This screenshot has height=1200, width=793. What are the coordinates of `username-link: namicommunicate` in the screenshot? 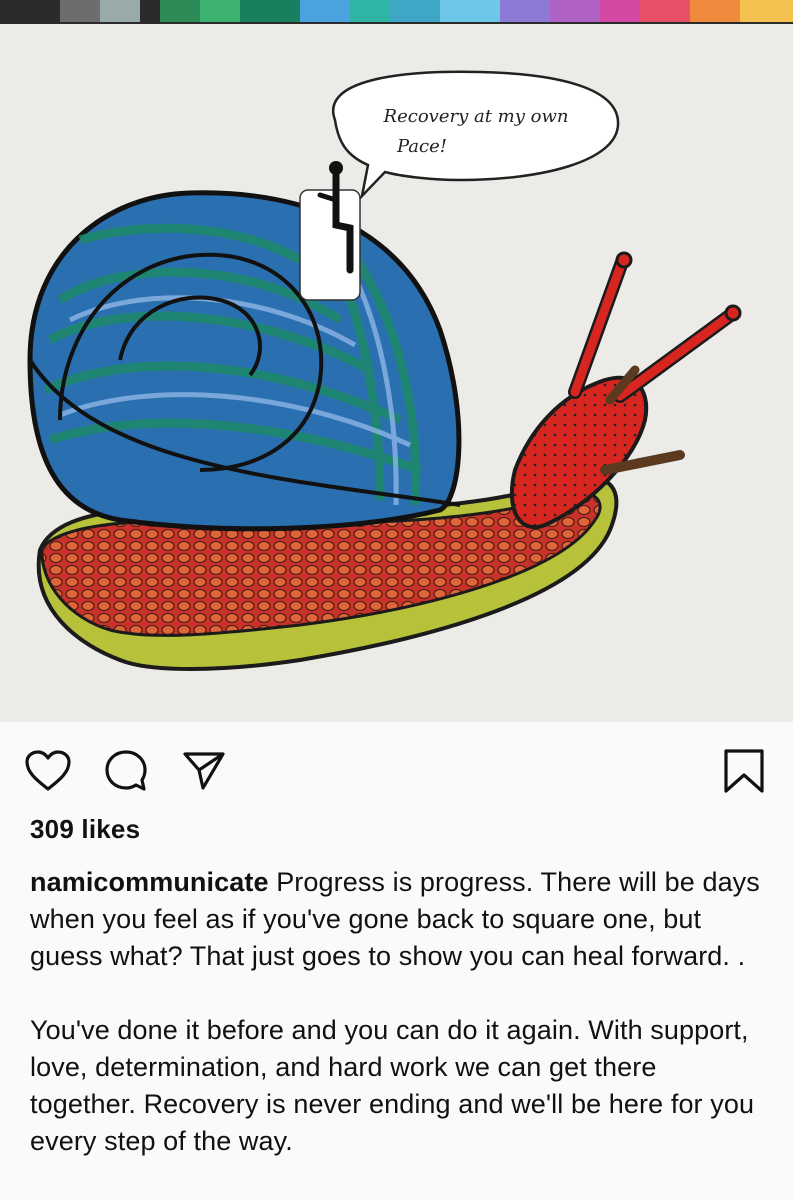 It's located at (149, 882).